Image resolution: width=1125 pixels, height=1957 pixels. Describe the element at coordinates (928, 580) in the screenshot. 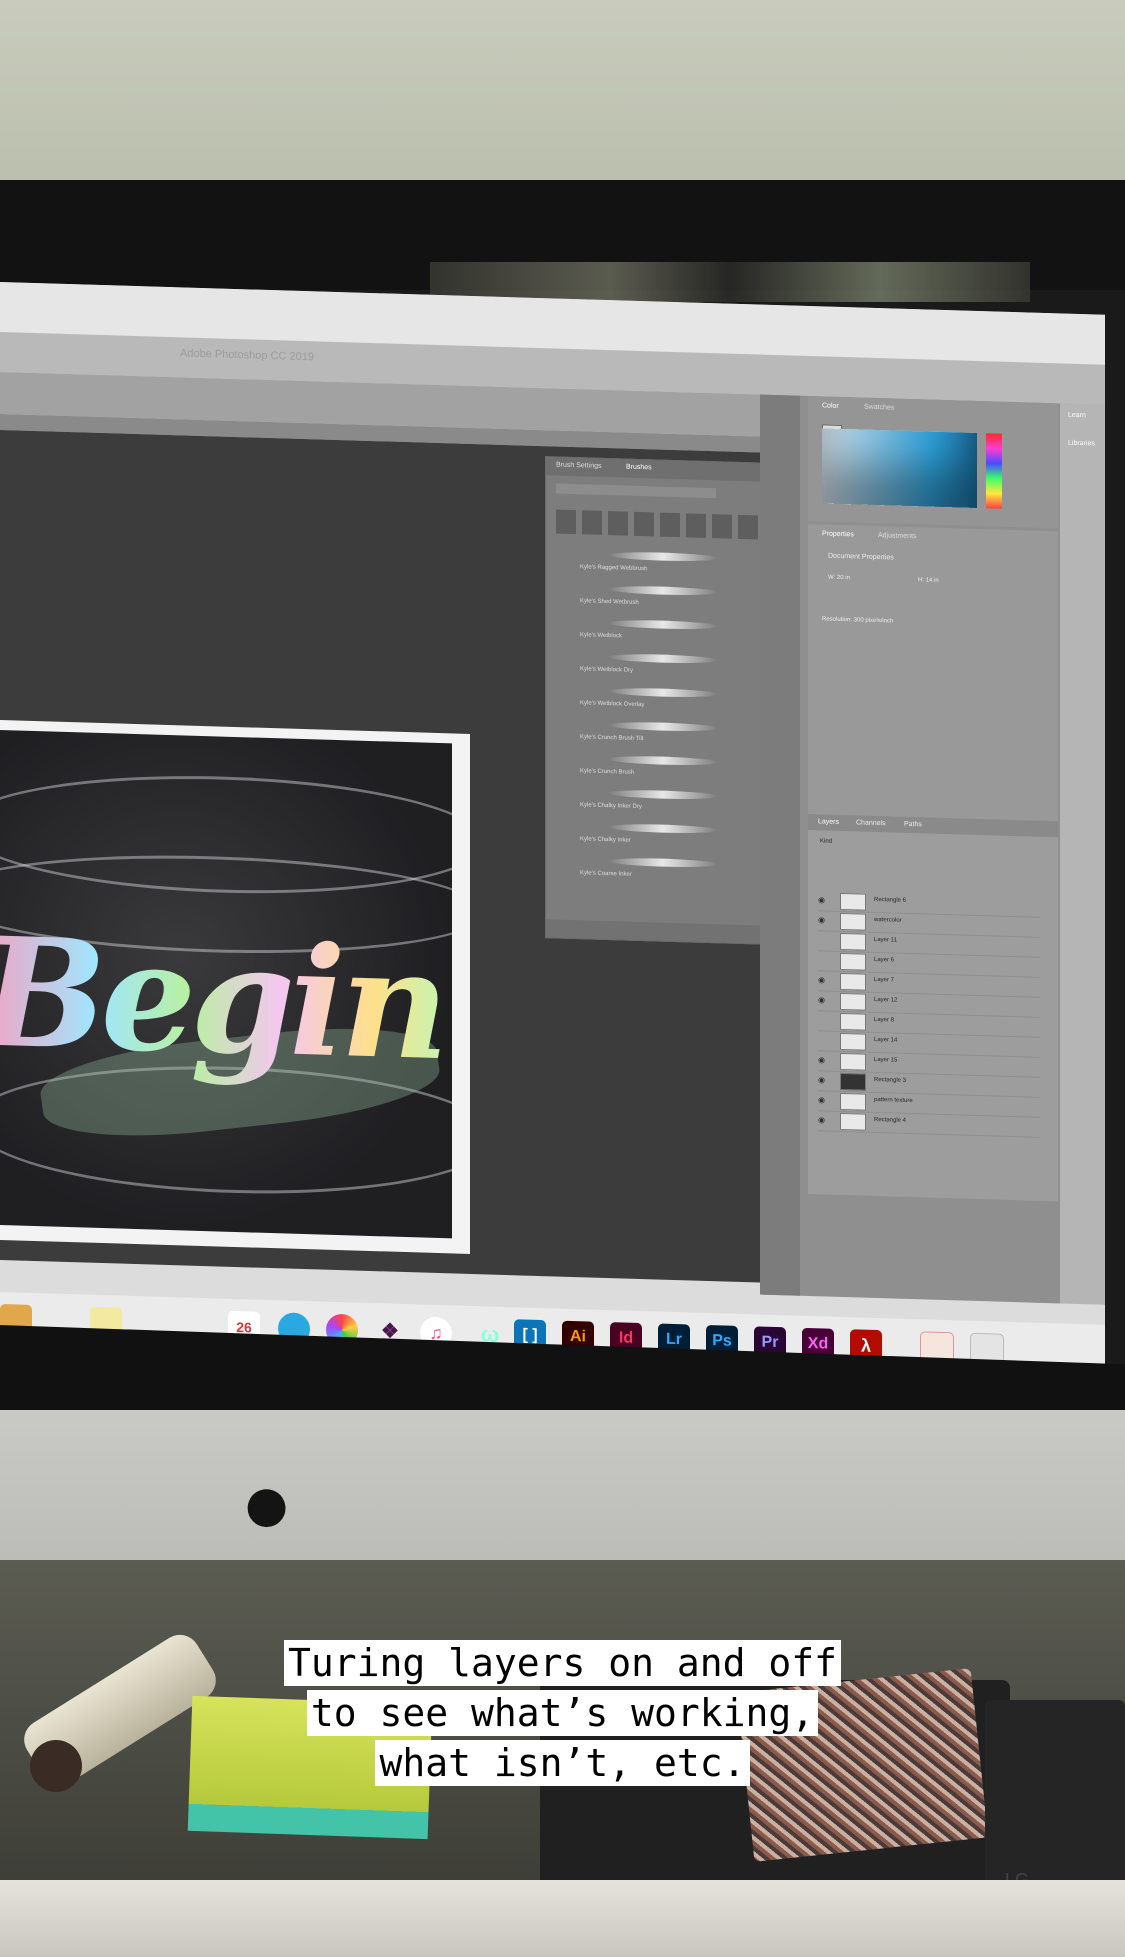

I see `doc-height: H: 14 in` at that location.